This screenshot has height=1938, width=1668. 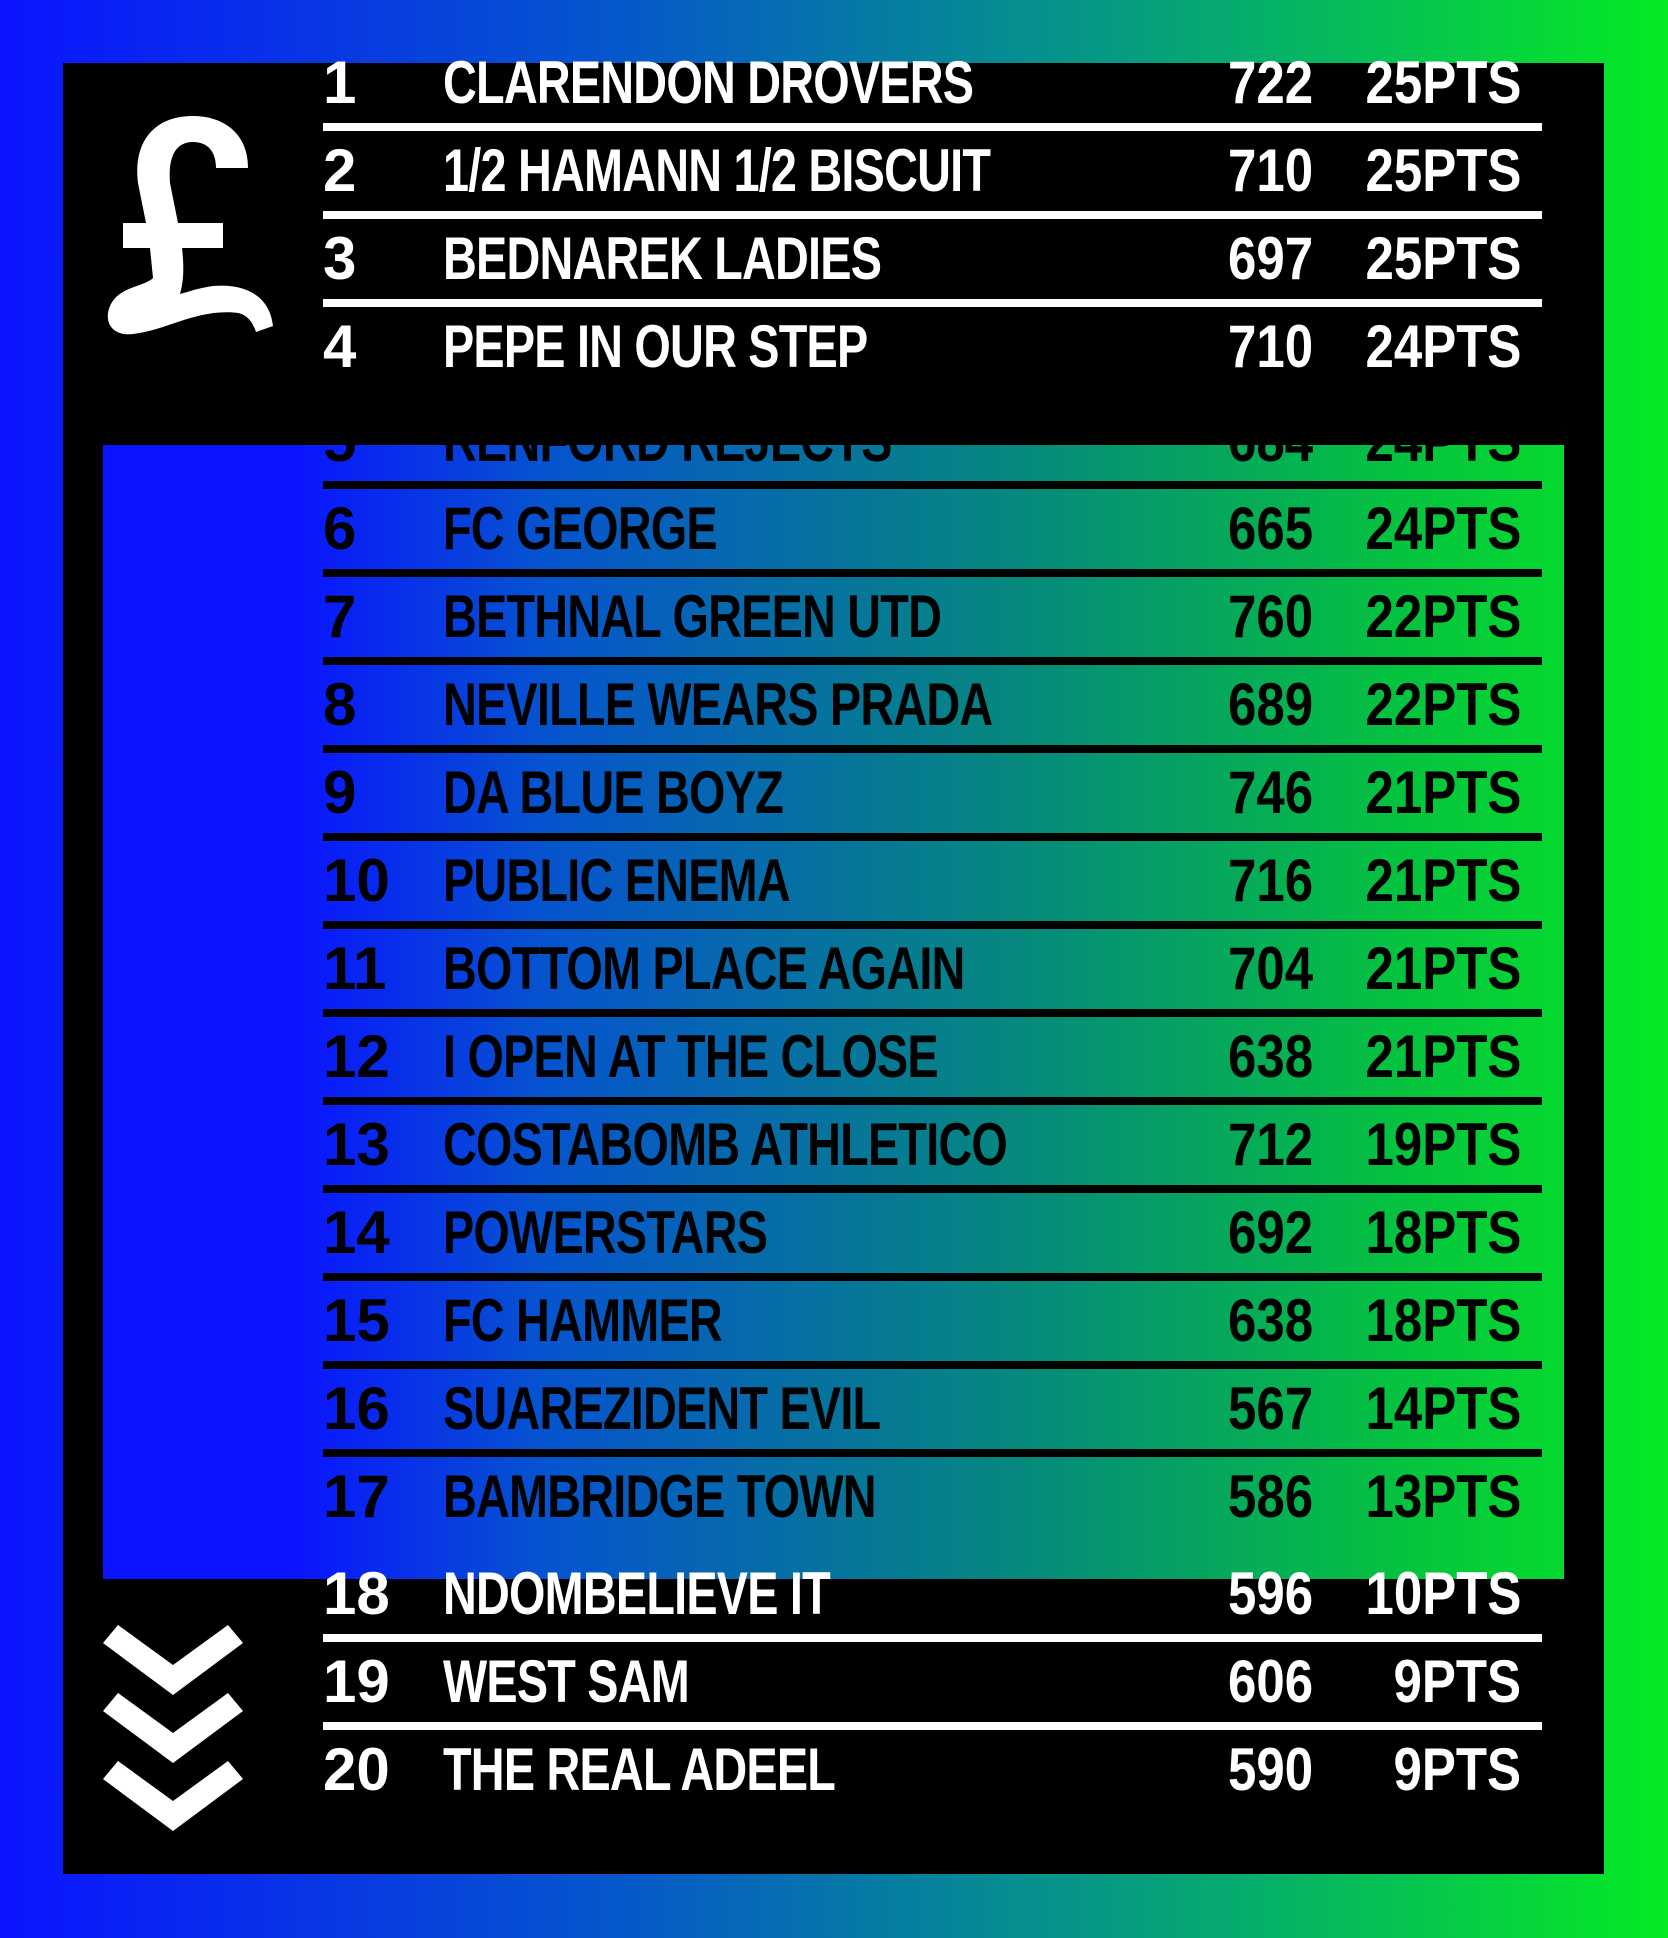 What do you see at coordinates (1271, 704) in the screenshot?
I see `score-cell: 689` at bounding box center [1271, 704].